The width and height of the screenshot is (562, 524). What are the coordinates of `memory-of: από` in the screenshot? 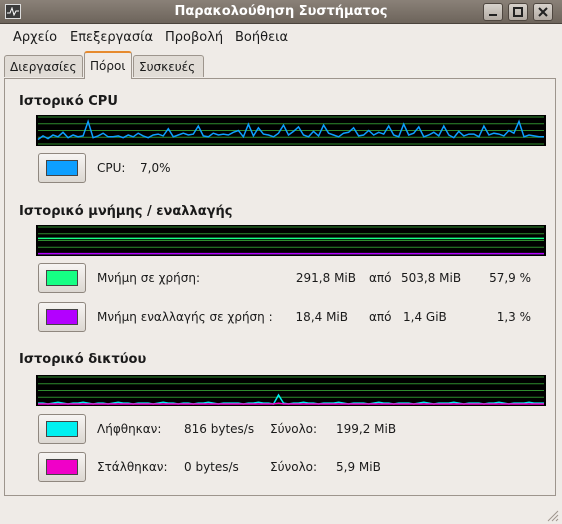 It's located at (380, 278).